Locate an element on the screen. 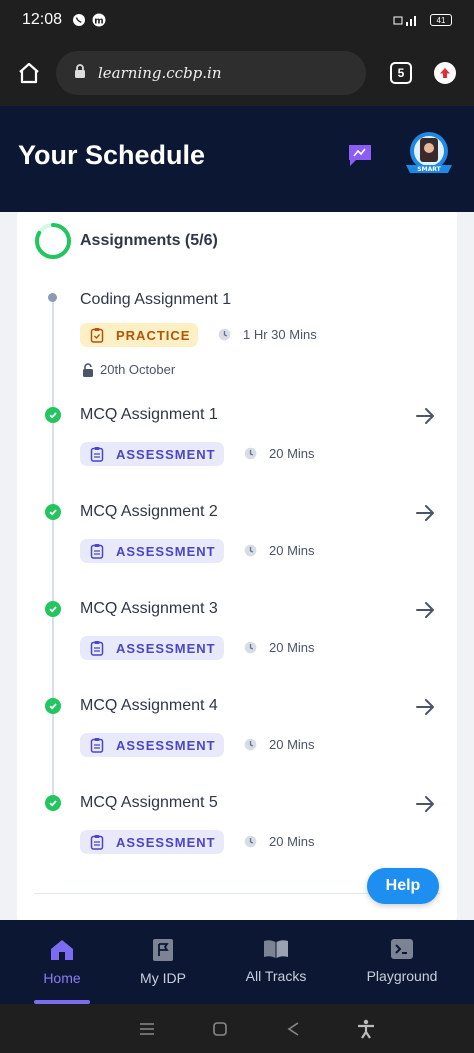 Image resolution: width=474 pixels, height=1053 pixels. chat-button is located at coordinates (360, 157).